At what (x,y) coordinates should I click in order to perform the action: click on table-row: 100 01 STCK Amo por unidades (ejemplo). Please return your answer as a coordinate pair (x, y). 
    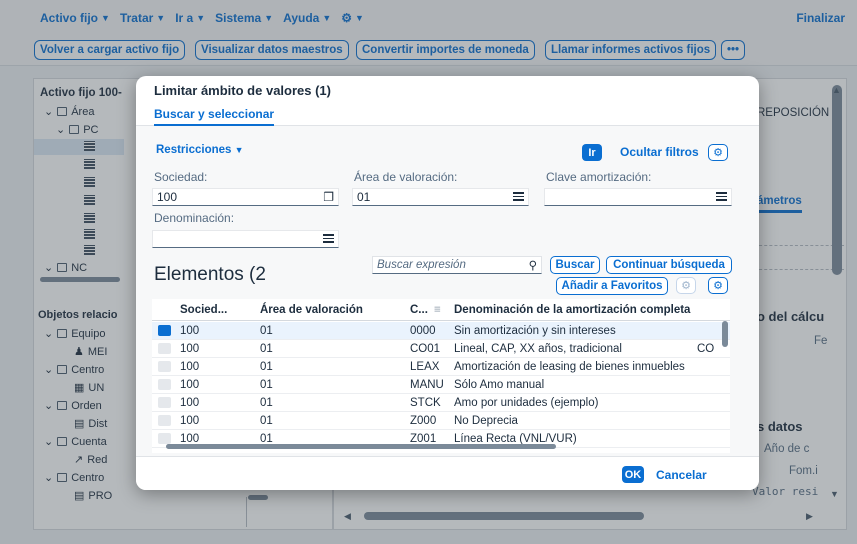
    Looking at the image, I should click on (441, 403).